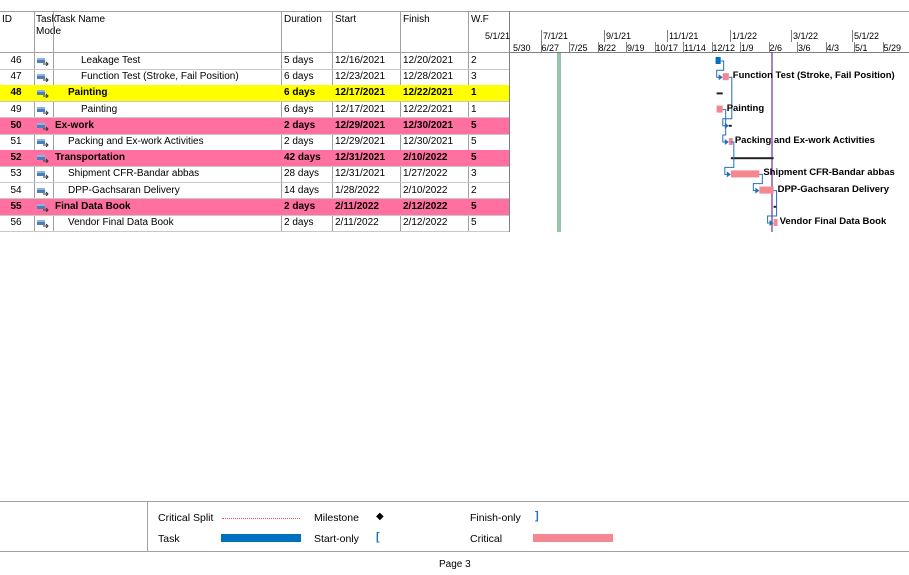  Describe the element at coordinates (416, 20) in the screenshot. I see `column-header-finish: Finish` at that location.